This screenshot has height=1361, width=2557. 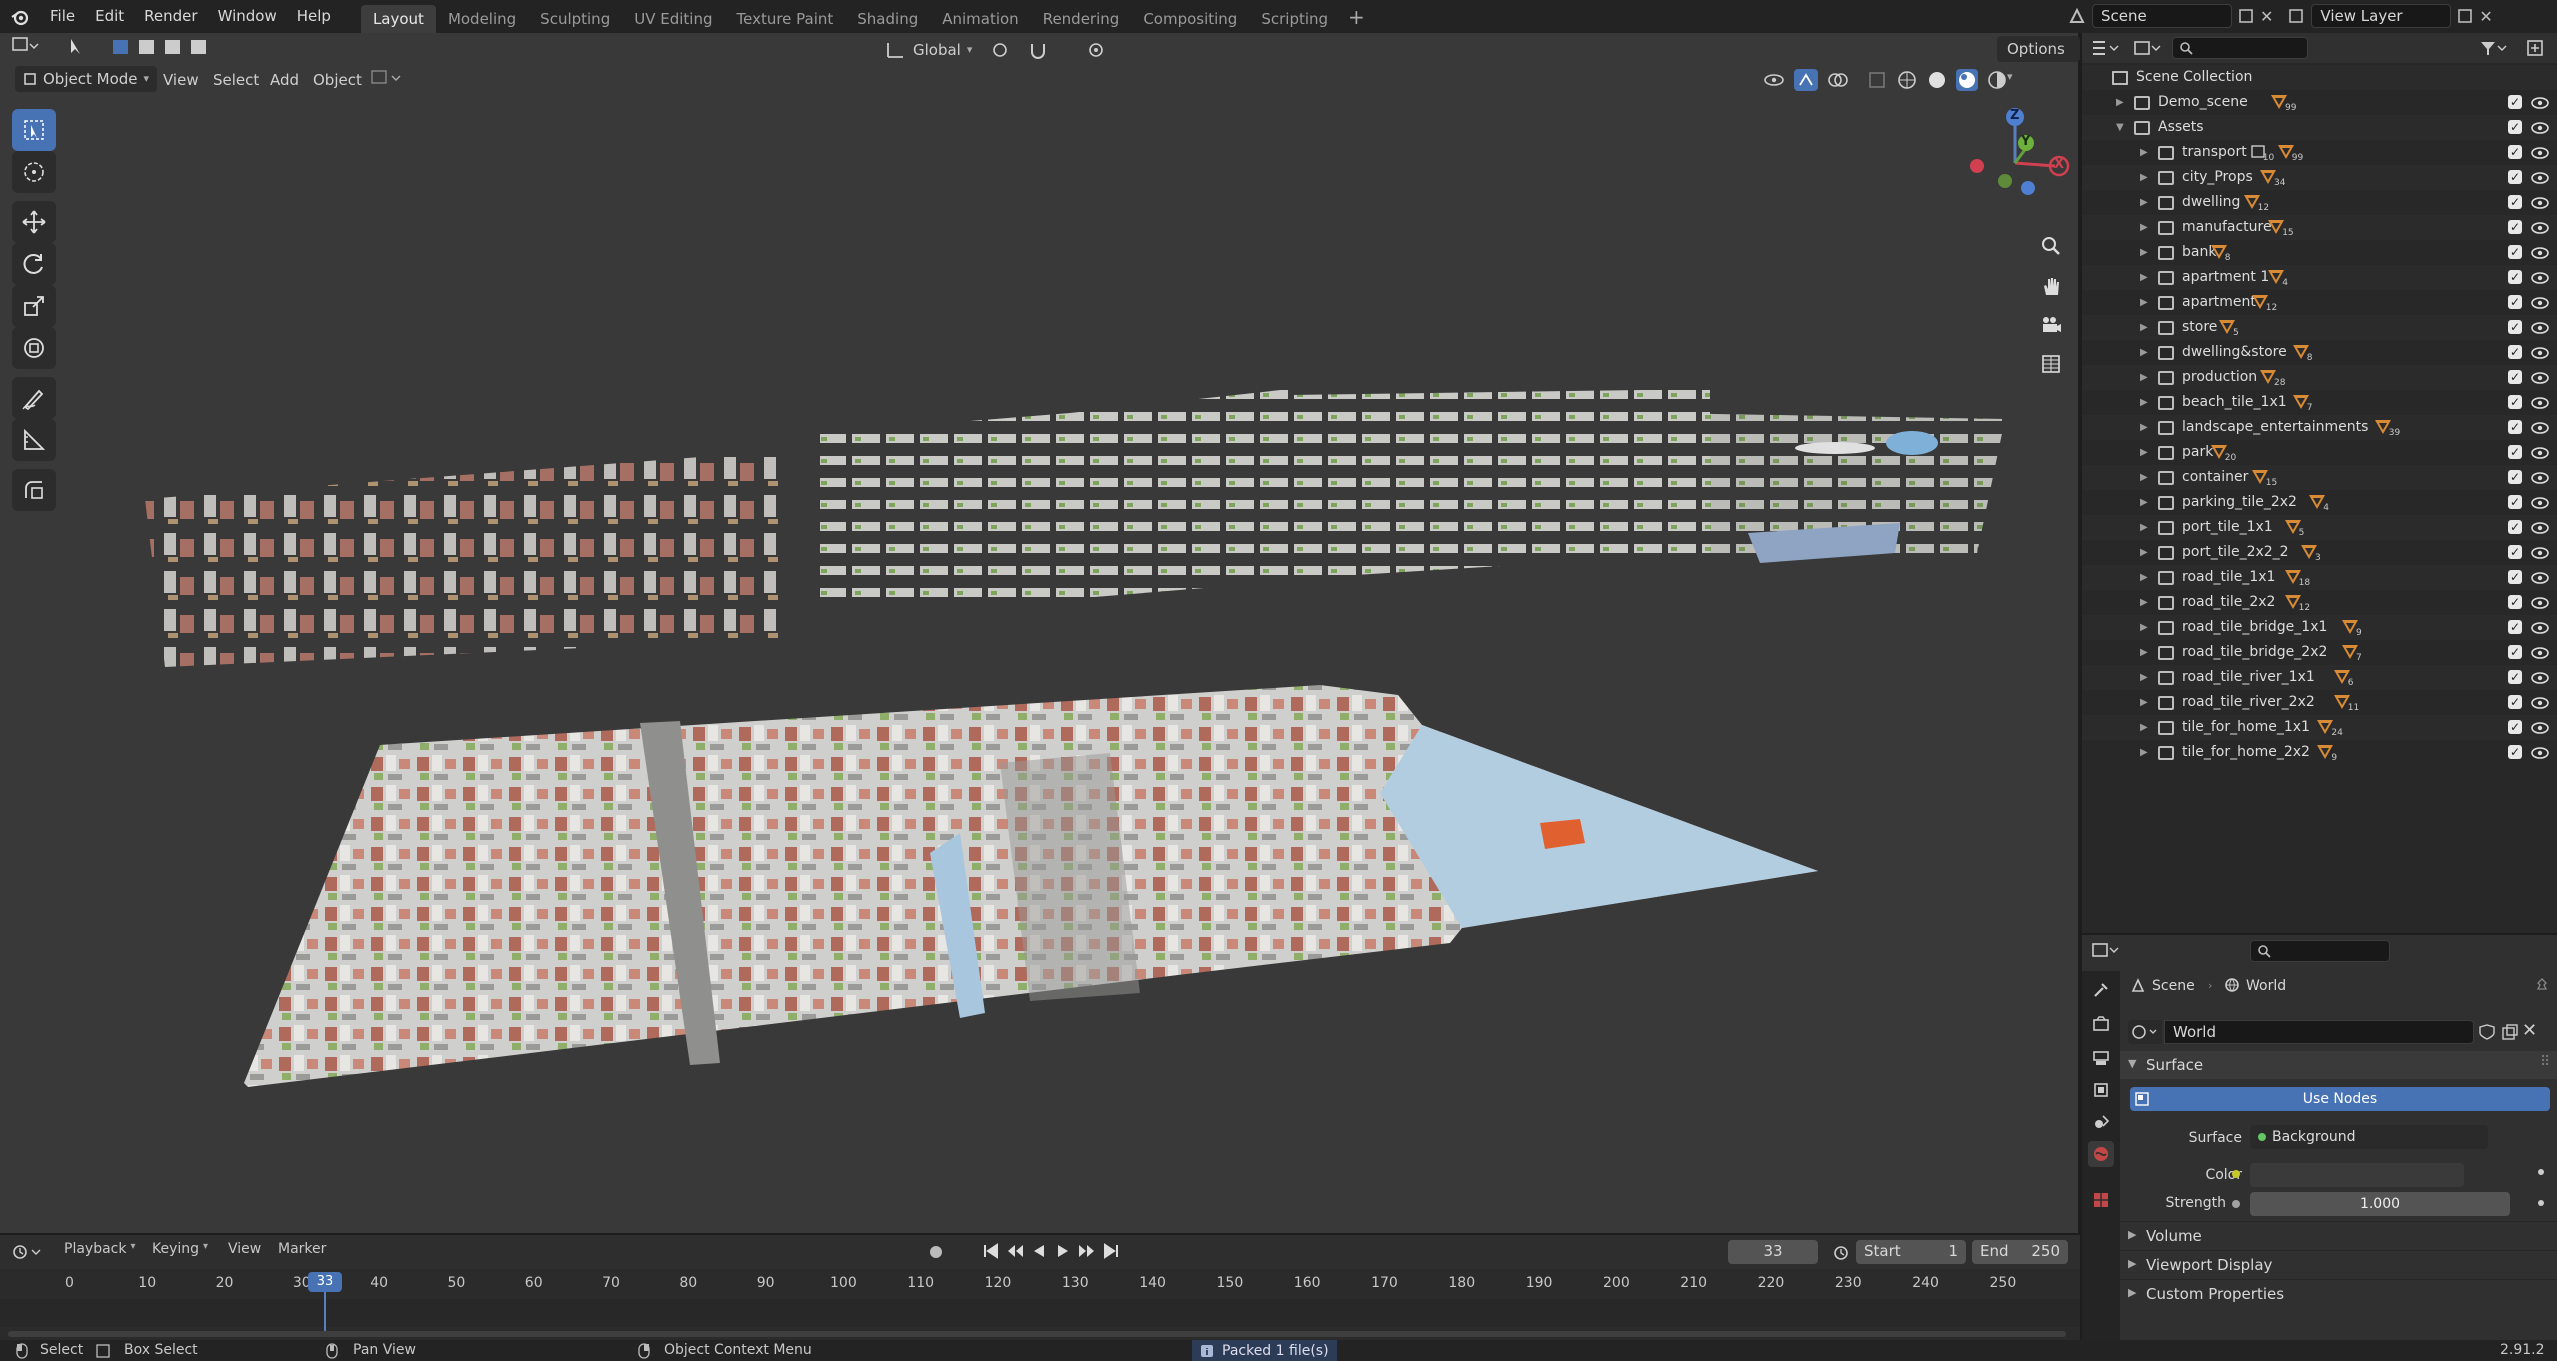 I want to click on outliner-editor-icon, so click(x=2105, y=48).